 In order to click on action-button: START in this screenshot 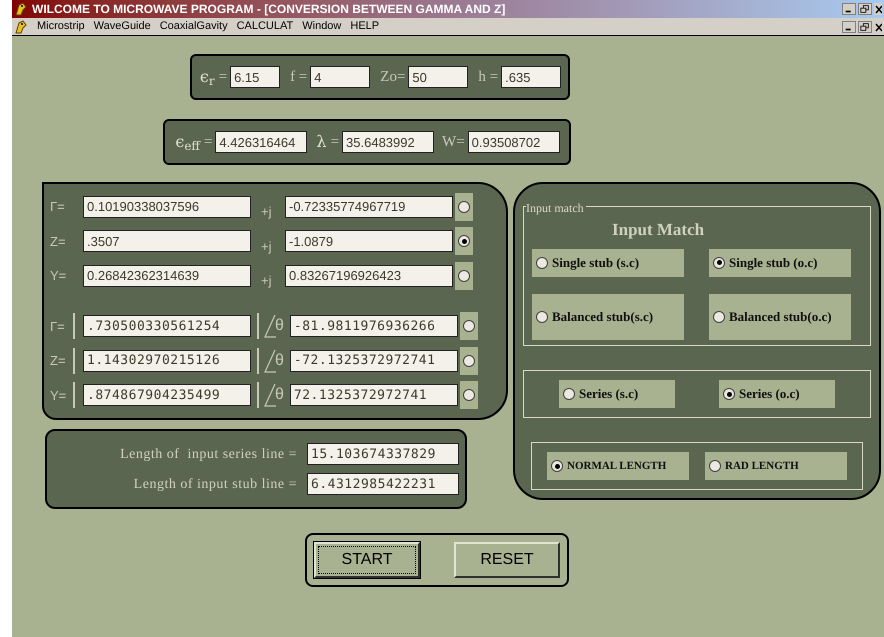, I will do `click(367, 560)`.